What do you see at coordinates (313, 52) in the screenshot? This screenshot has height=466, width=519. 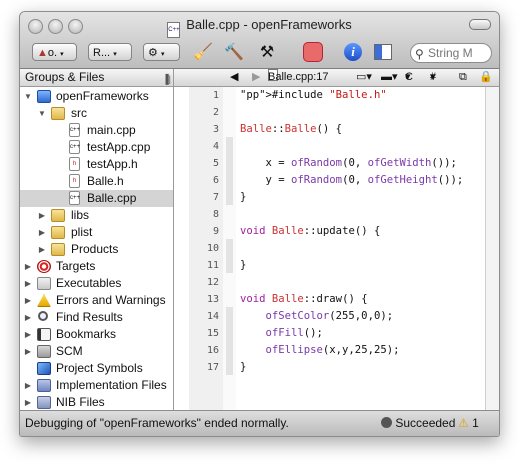 I see `stop-sign-icon` at bounding box center [313, 52].